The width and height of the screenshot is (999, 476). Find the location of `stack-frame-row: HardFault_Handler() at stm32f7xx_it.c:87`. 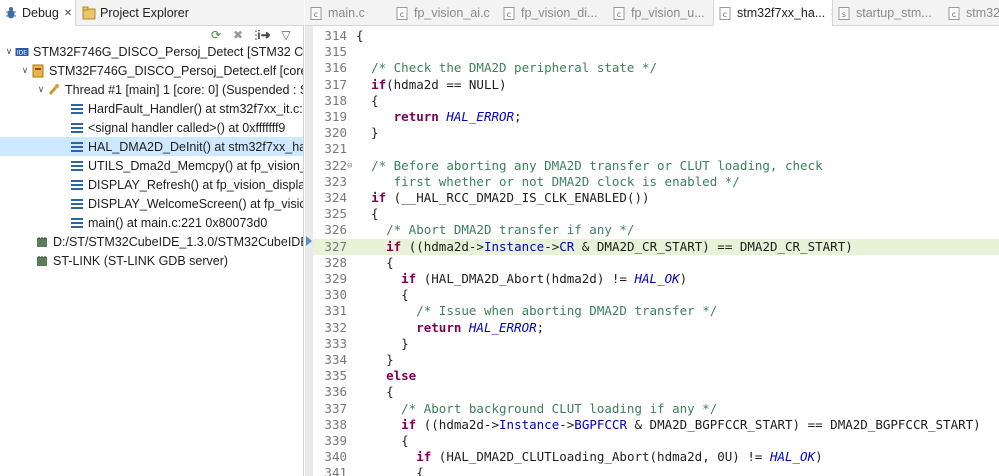

stack-frame-row: HardFault_Handler() at stm32f7xx_it.c:87 is located at coordinates (151, 108).